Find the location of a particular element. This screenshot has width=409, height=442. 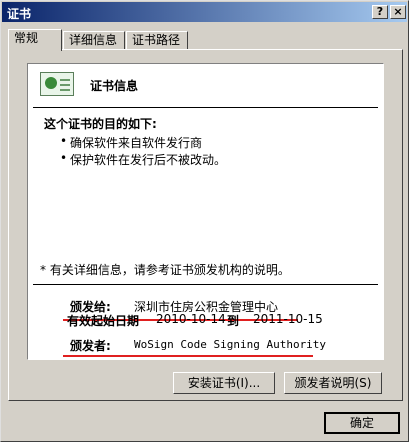

tab-details: 详细信息 is located at coordinates (94, 40).